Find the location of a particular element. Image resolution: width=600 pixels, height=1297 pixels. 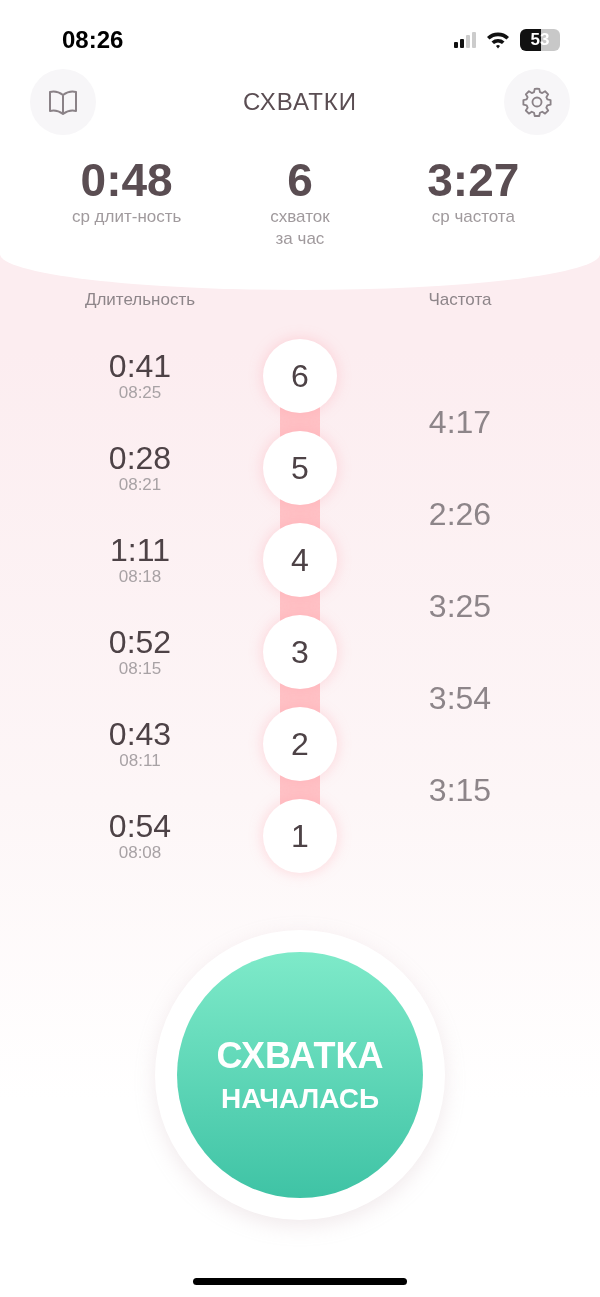

duration-value: 0:41 is located at coordinates (140, 366).